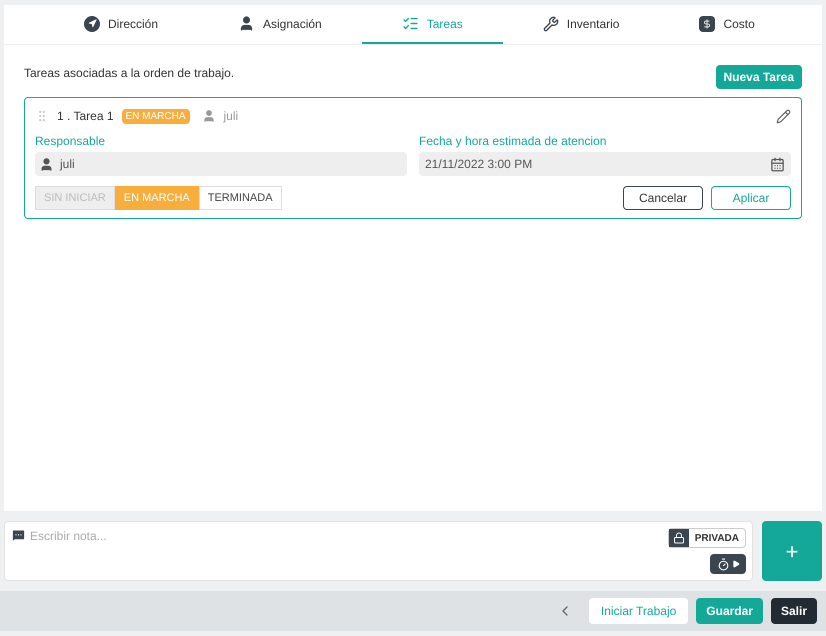 This screenshot has width=826, height=636. I want to click on task-title: 1 . Tarea 1, so click(85, 116).